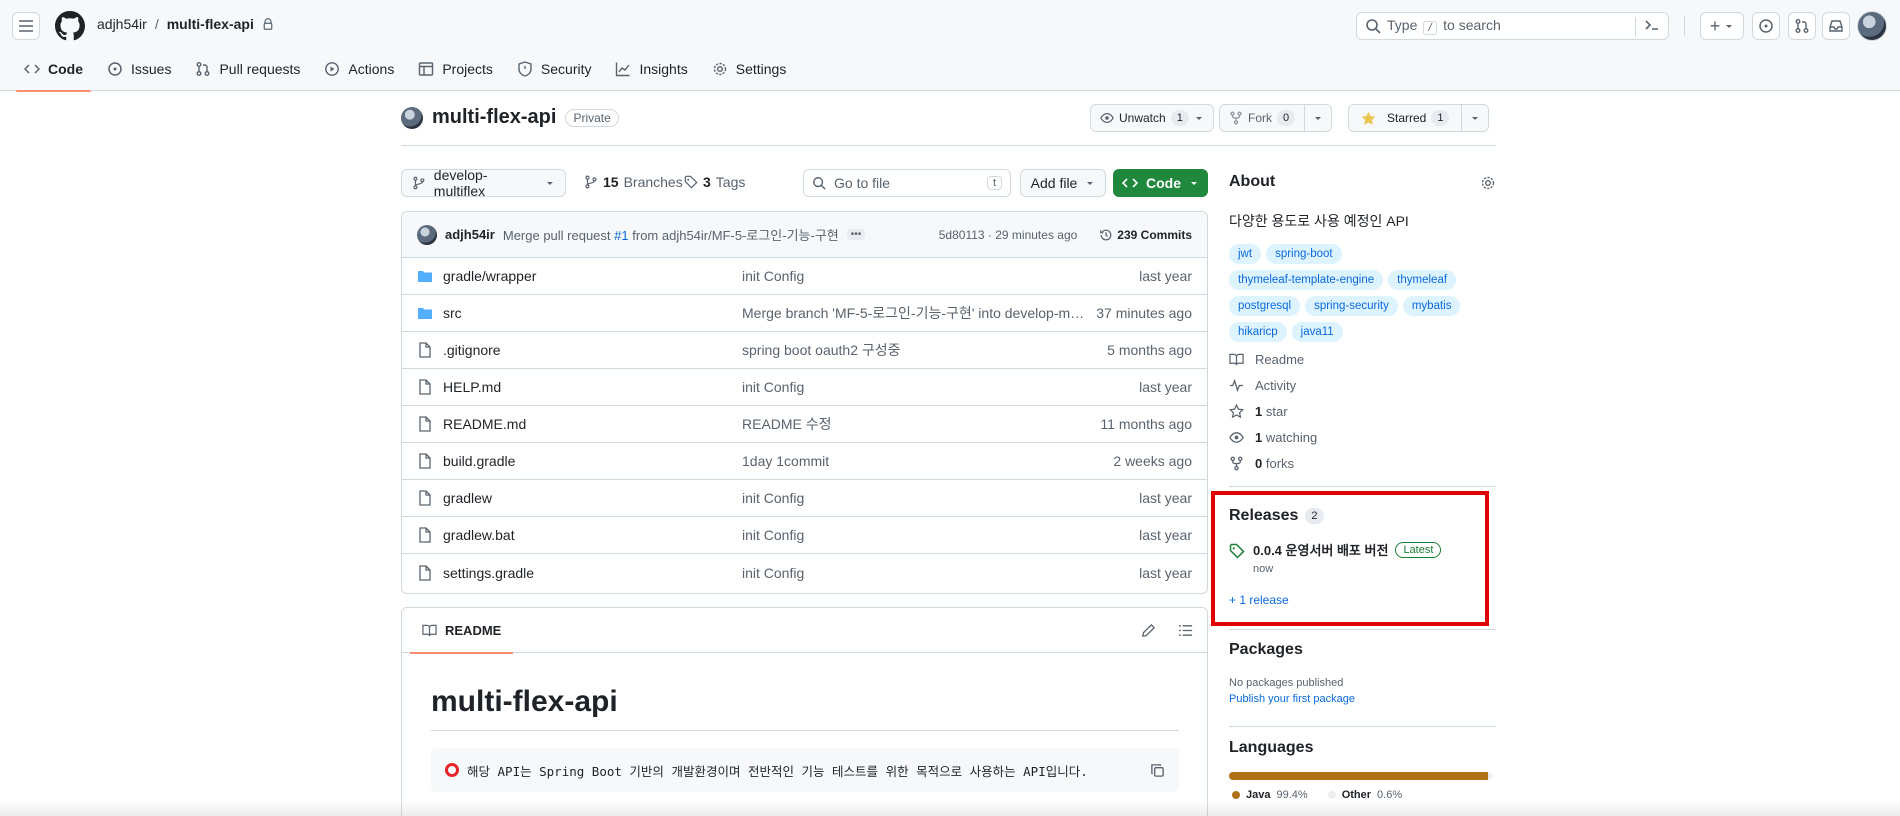  I want to click on chevron-down-icon, so click(1318, 118).